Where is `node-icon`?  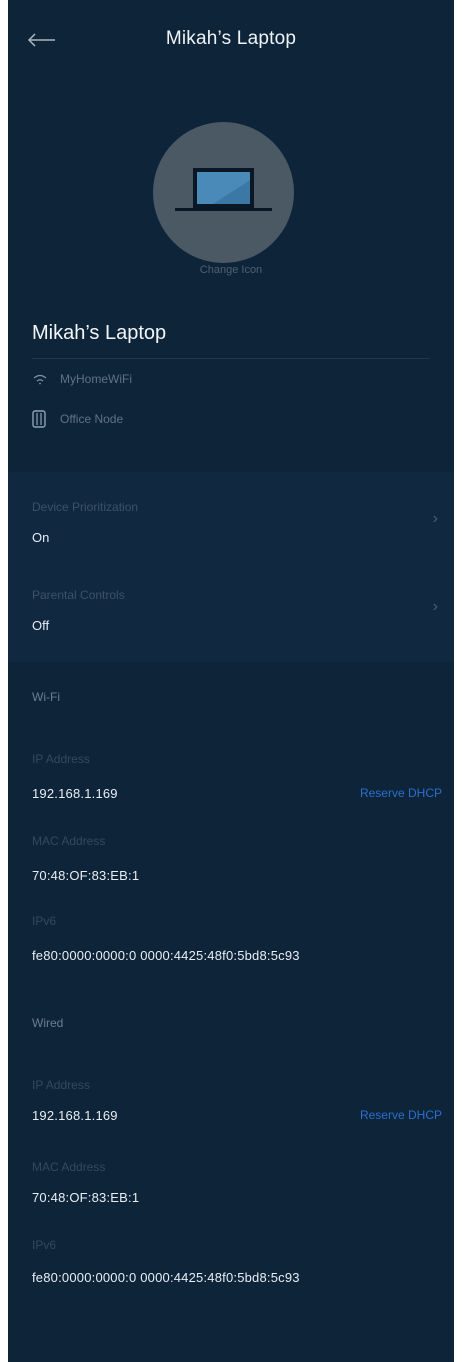
node-icon is located at coordinates (46, 419).